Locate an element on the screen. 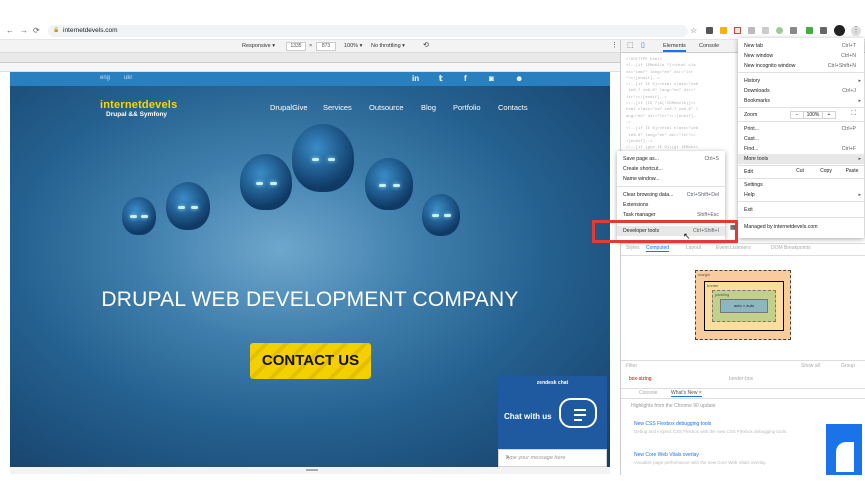 The width and height of the screenshot is (865, 500). more-options-icon: ⋮ is located at coordinates (614, 45).